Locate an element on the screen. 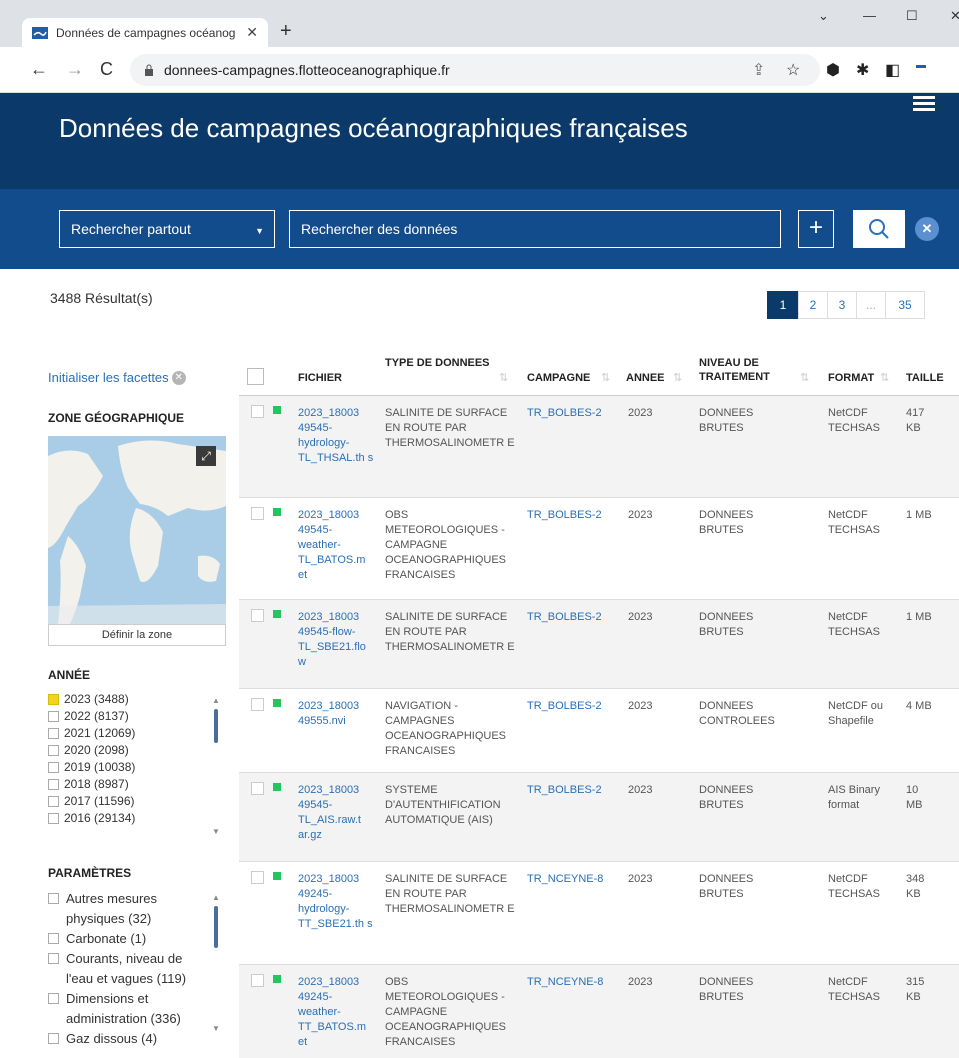 The width and height of the screenshot is (959, 1058). extension-shield-icon: ⬢ is located at coordinates (833, 70).